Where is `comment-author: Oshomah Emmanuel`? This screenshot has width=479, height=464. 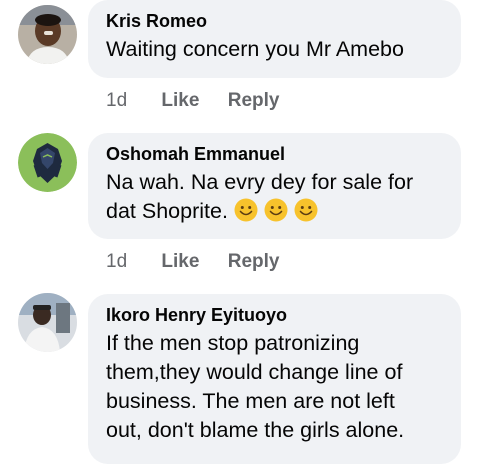
comment-author: Oshomah Emmanuel is located at coordinates (274, 154).